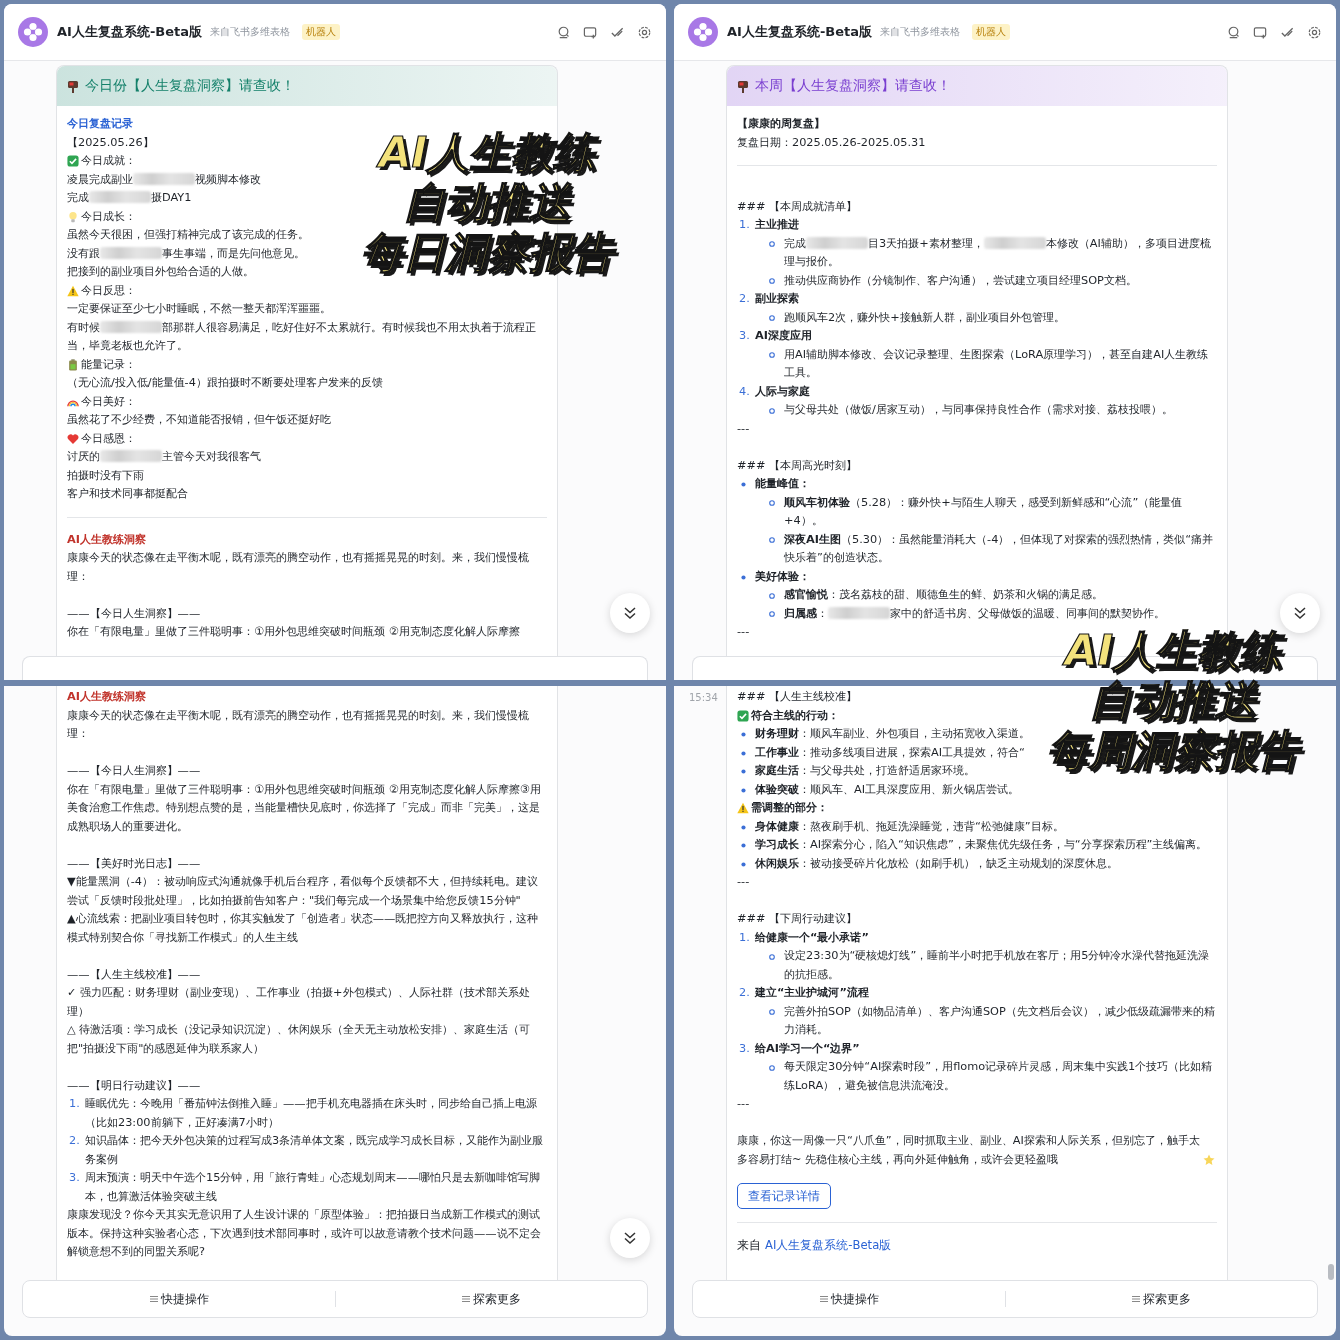  Describe the element at coordinates (1209, 1160) in the screenshot. I see `sparkle-icon` at that location.